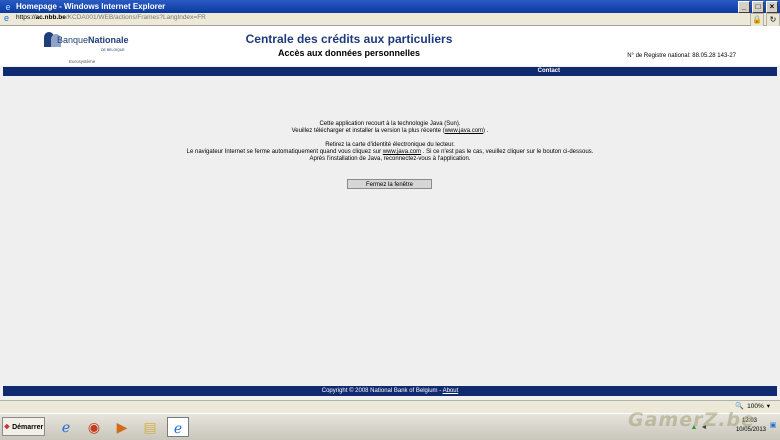  What do you see at coordinates (7, 18) in the screenshot?
I see `ie-page-icon: e` at bounding box center [7, 18].